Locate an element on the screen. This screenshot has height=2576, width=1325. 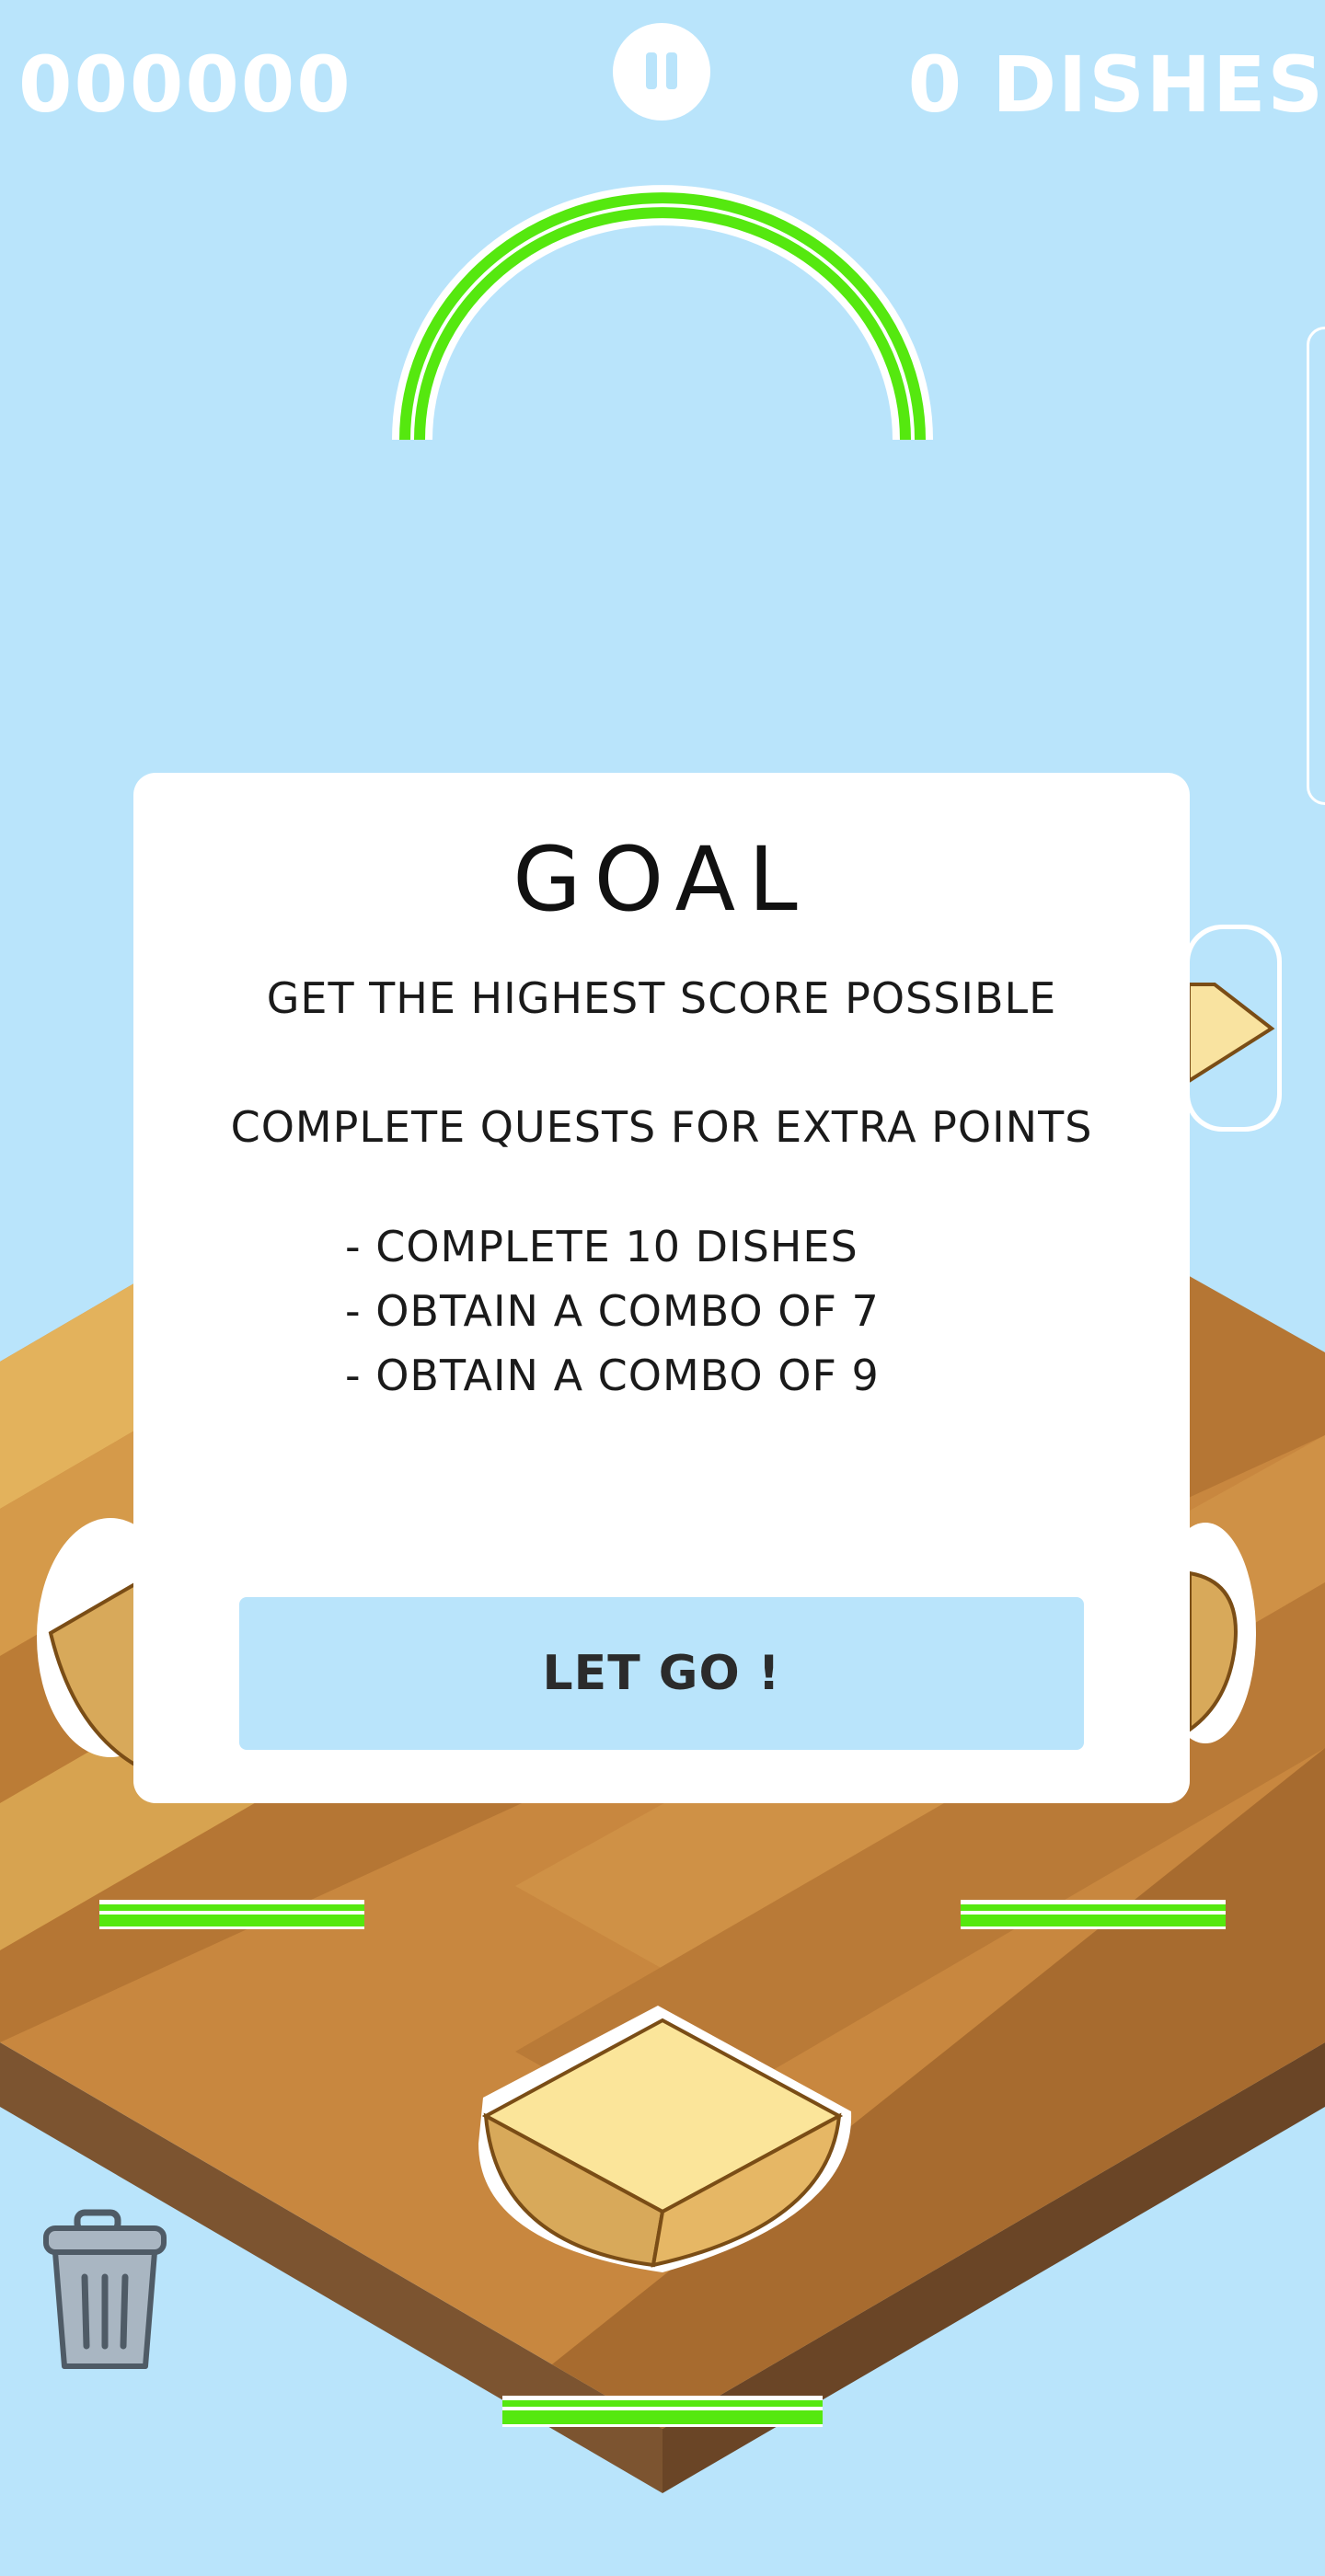
trash-can-icon is located at coordinates (104, 2291).